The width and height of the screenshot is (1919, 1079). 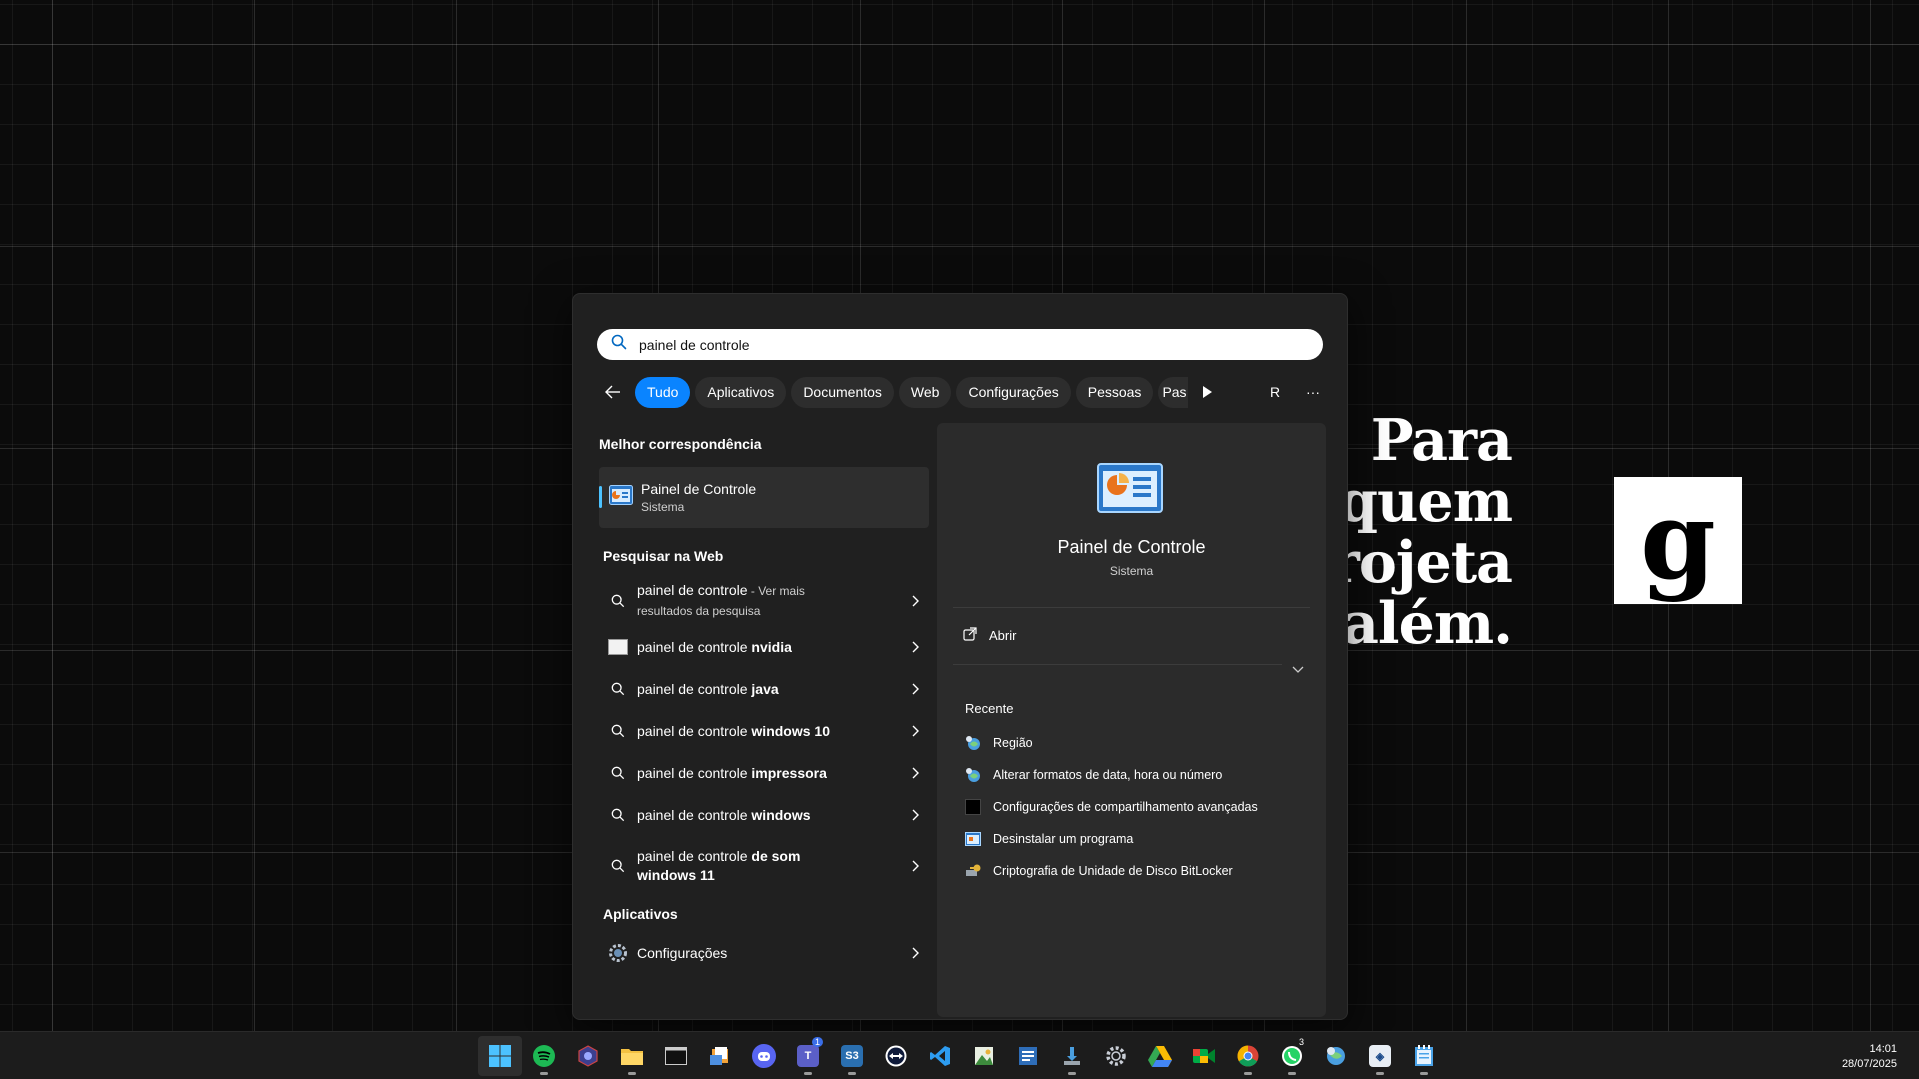 I want to click on taskbar-notes, so click(x=1028, y=1056).